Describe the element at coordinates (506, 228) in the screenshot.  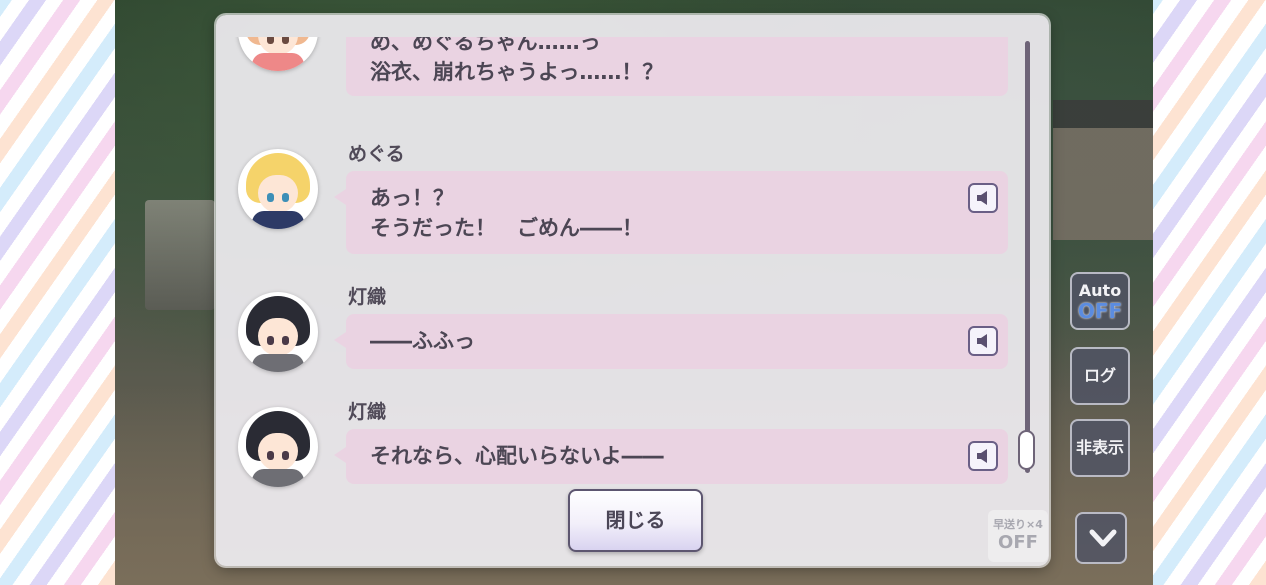
I see `dialogue-line: そうだった！ ごめん――！` at that location.